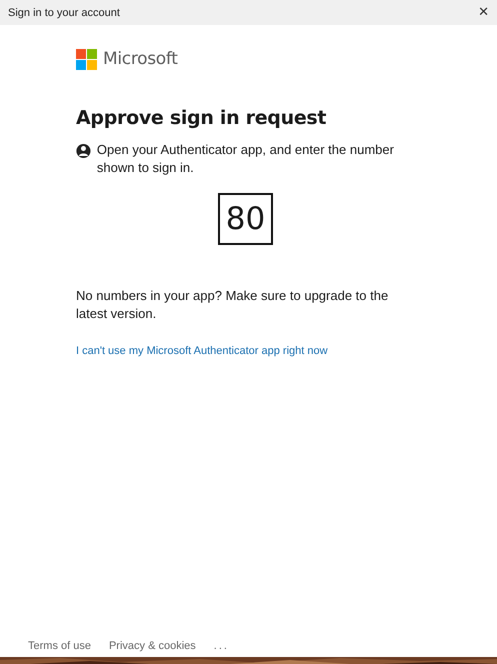  What do you see at coordinates (86, 59) in the screenshot?
I see `logo-icon` at bounding box center [86, 59].